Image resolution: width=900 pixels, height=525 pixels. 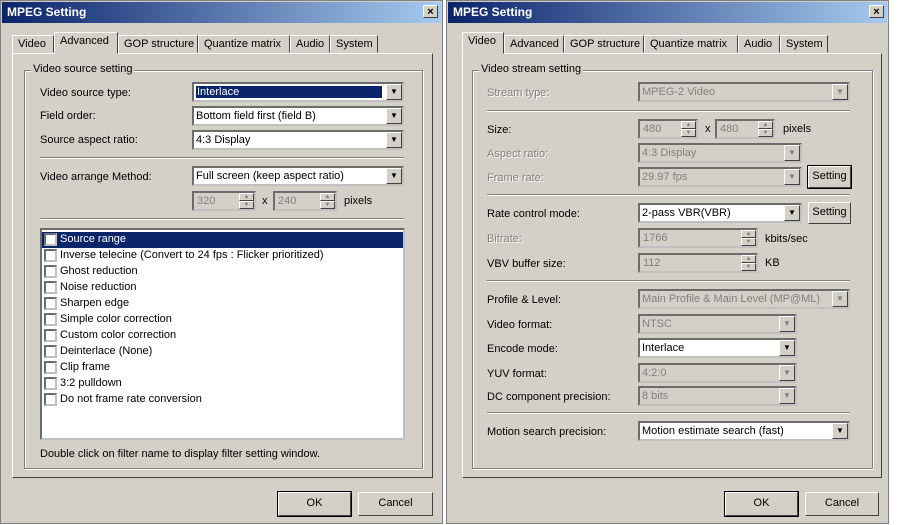 What do you see at coordinates (829, 177) in the screenshot?
I see `frame-rate-setting-button: Setting` at bounding box center [829, 177].